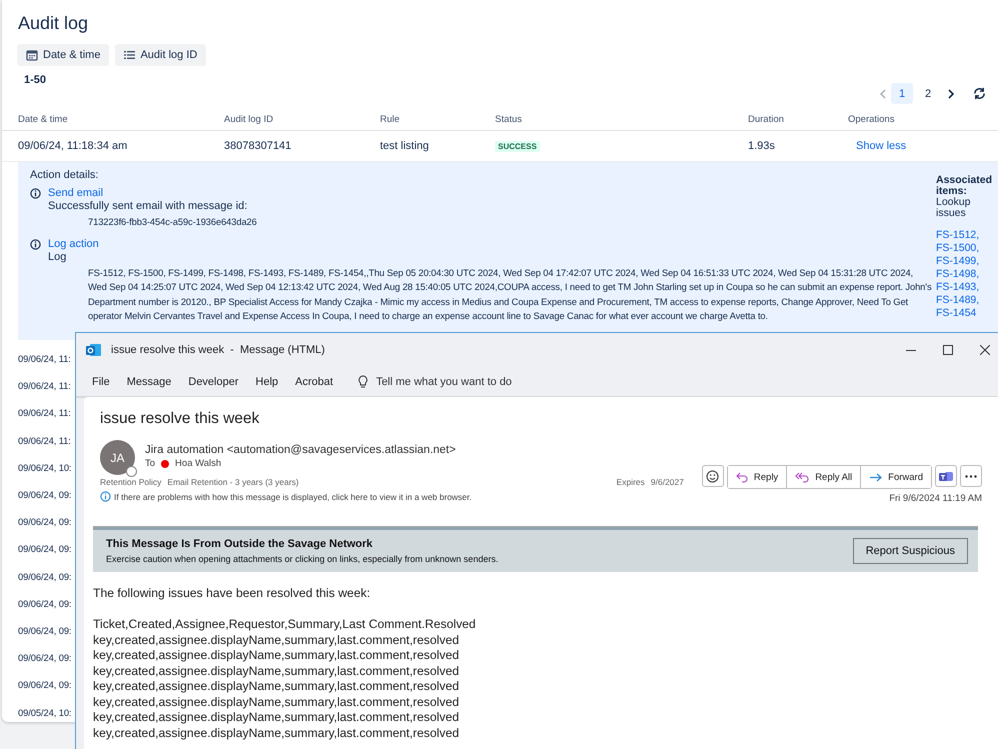 The width and height of the screenshot is (998, 749). What do you see at coordinates (302, 559) in the screenshot?
I see `banner-text: Exercise caution when opening attachments or clicking on links, especially from unknown senders.` at bounding box center [302, 559].